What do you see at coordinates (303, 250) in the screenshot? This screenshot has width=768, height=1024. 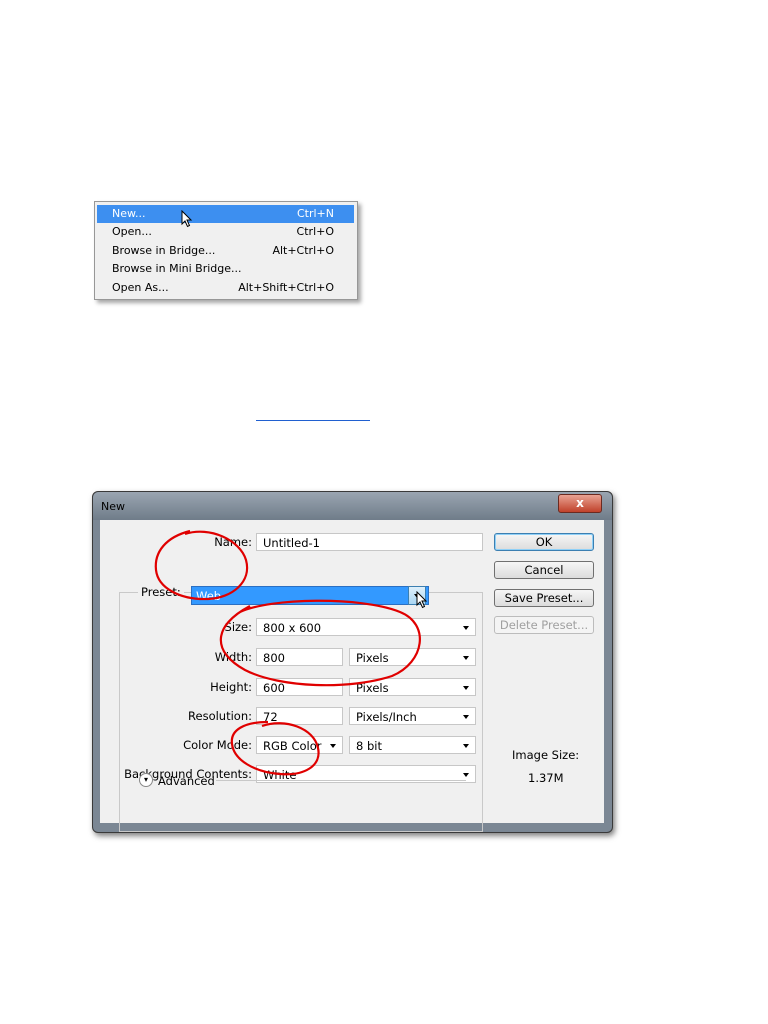 I see `menu-item-shortcut: Alt+Ctrl+O` at bounding box center [303, 250].